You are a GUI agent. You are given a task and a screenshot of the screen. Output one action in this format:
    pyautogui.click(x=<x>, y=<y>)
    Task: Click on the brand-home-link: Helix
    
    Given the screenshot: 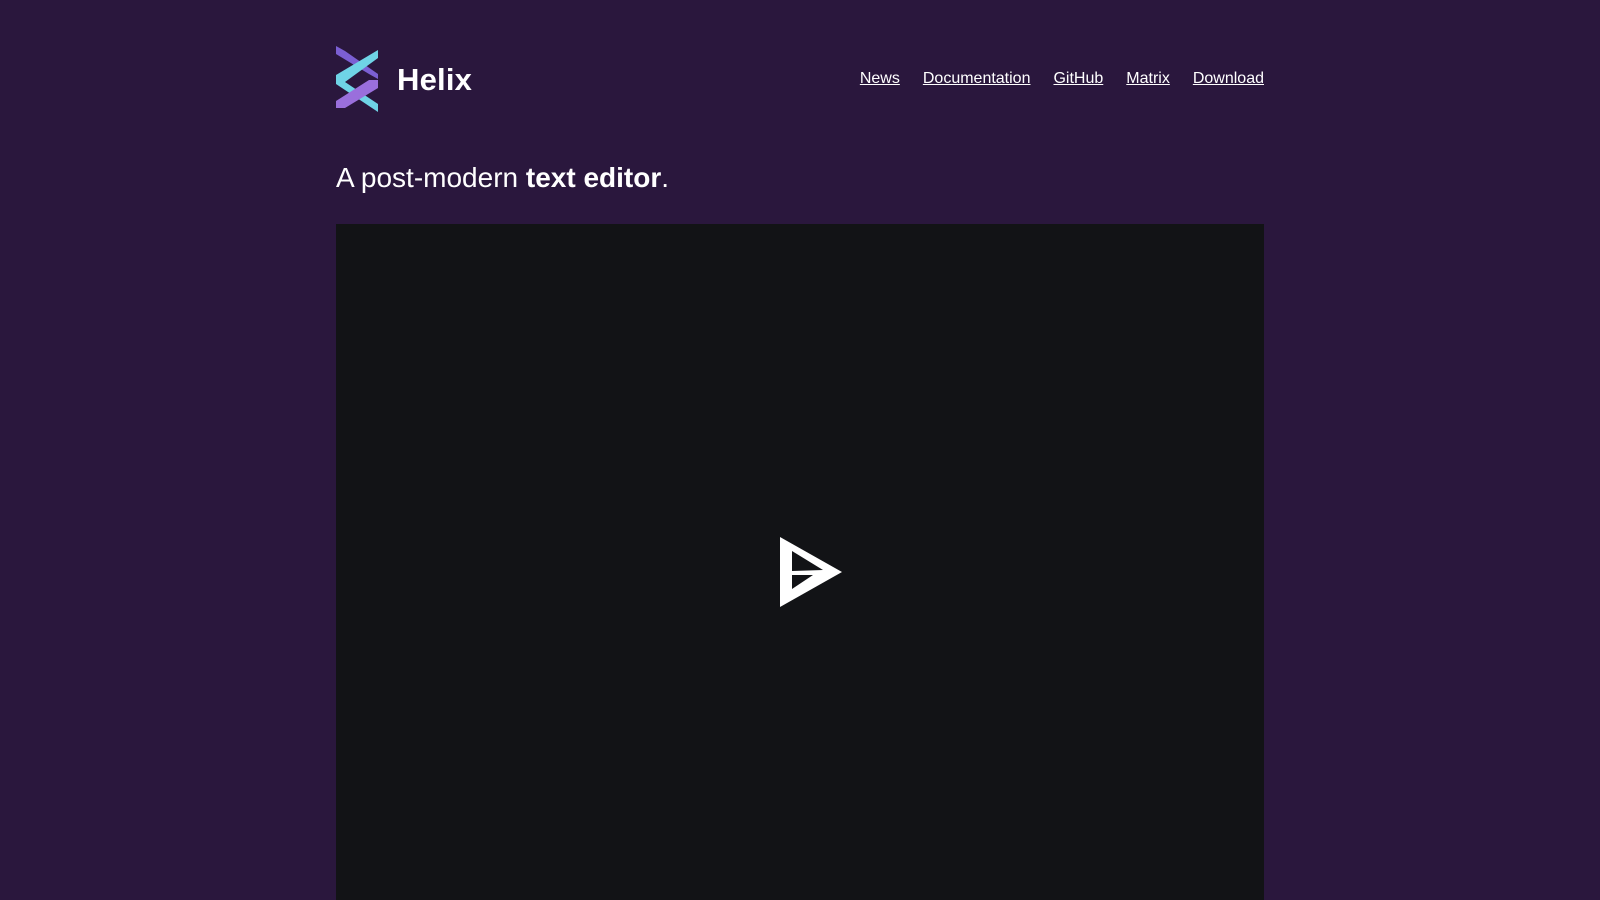 What is the action you would take?
    pyautogui.click(x=404, y=79)
    